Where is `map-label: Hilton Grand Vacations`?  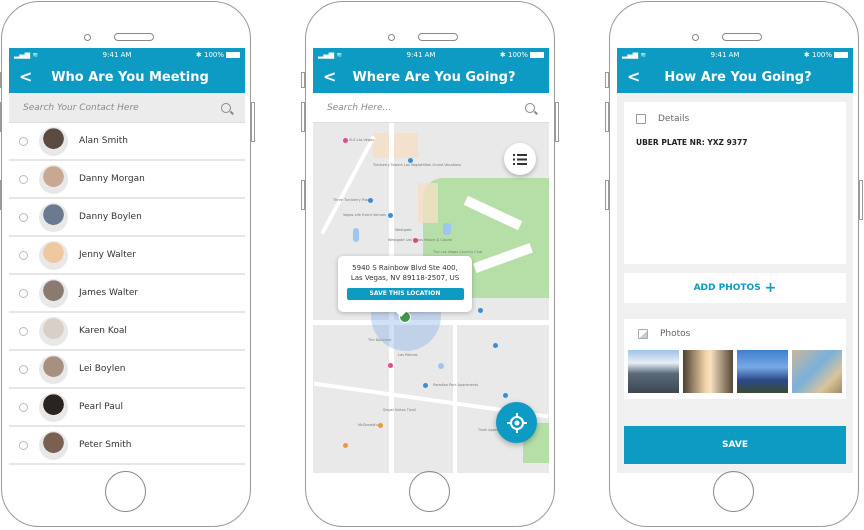
map-label: Hilton Grand Vacations is located at coordinates (441, 165).